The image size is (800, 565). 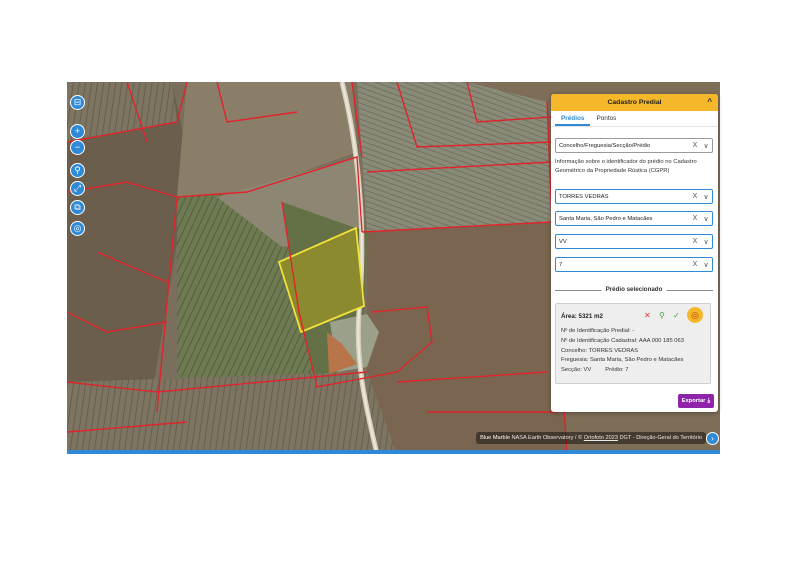 What do you see at coordinates (647, 316) in the screenshot?
I see `close-icon: ✕` at bounding box center [647, 316].